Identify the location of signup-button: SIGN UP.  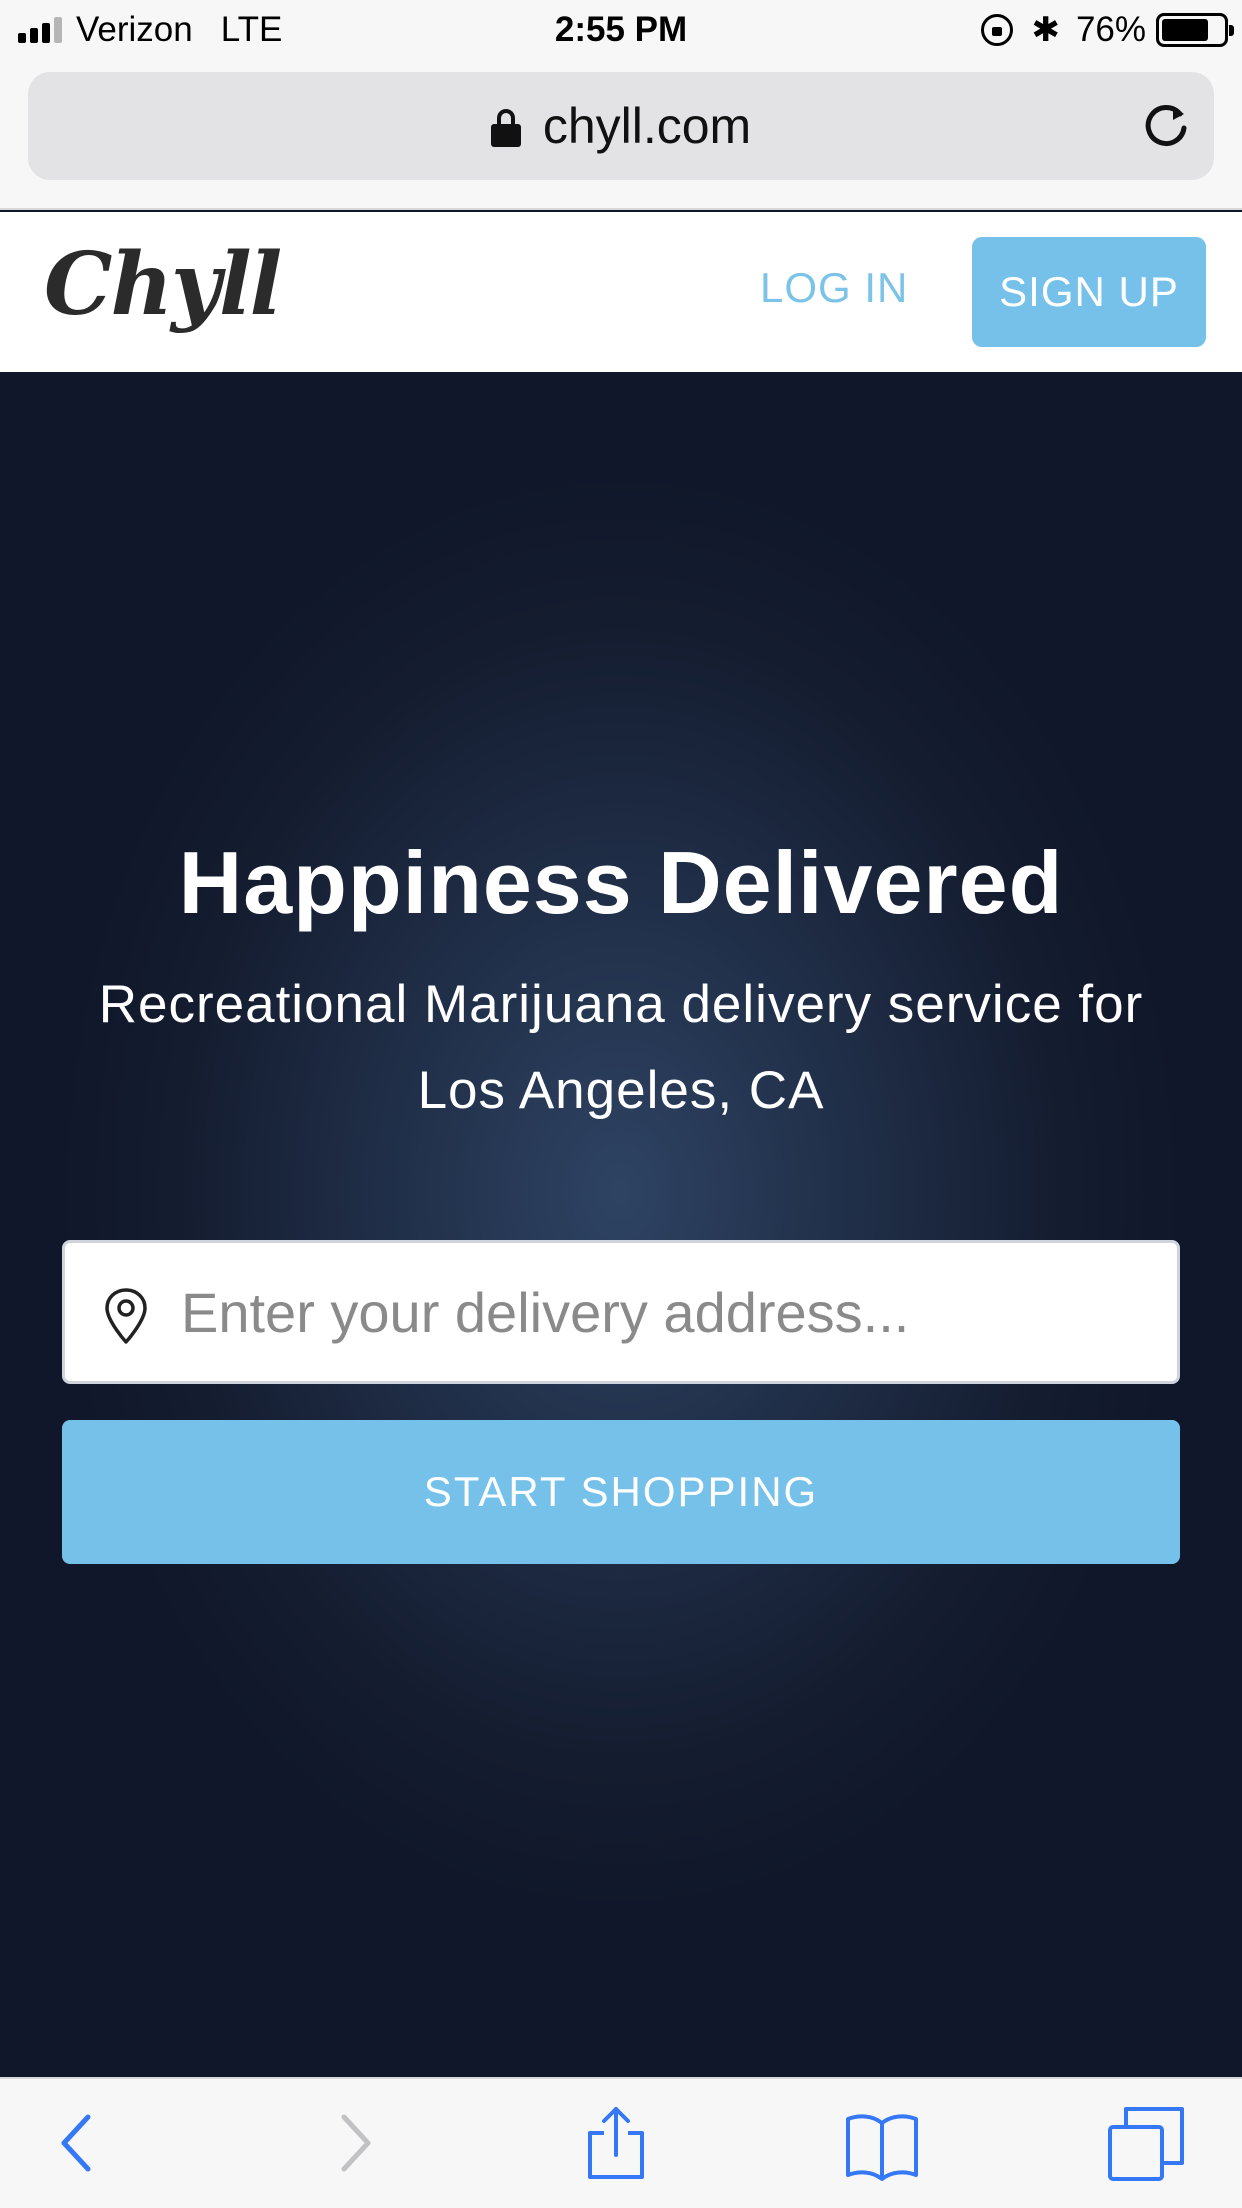
(1089, 292).